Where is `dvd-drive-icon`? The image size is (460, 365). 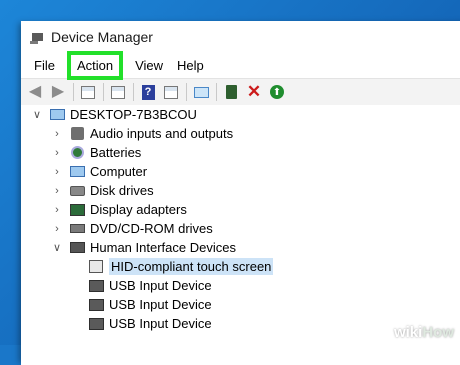 dvd-drive-icon is located at coordinates (77, 229).